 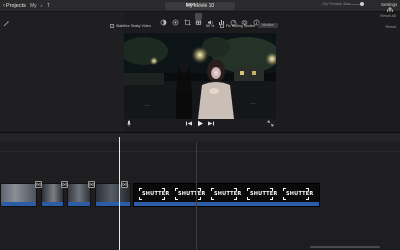 I want to click on speed-icon, so click(x=233, y=19).